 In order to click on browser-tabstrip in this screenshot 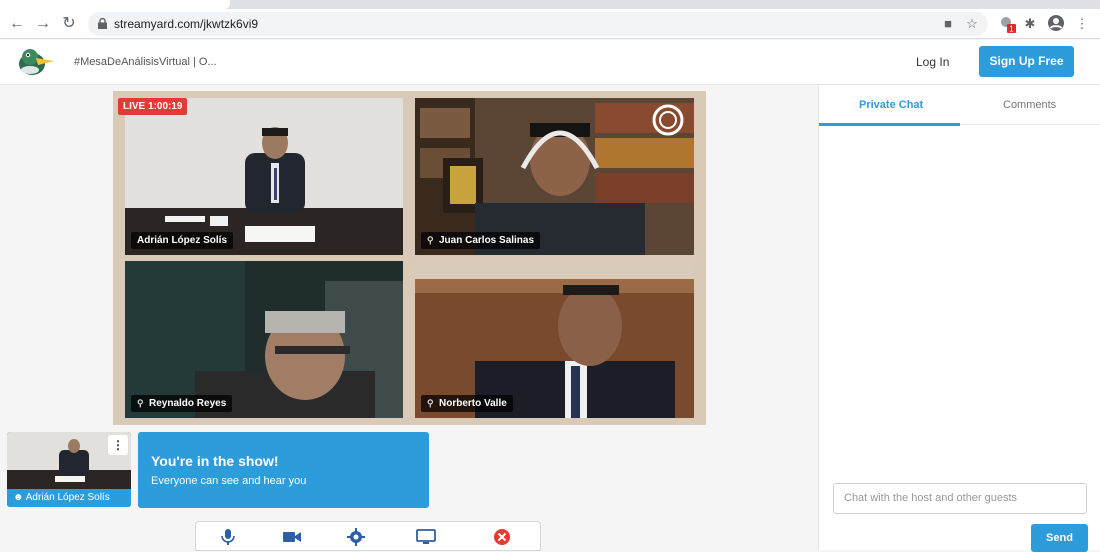, I will do `click(550, 4)`.